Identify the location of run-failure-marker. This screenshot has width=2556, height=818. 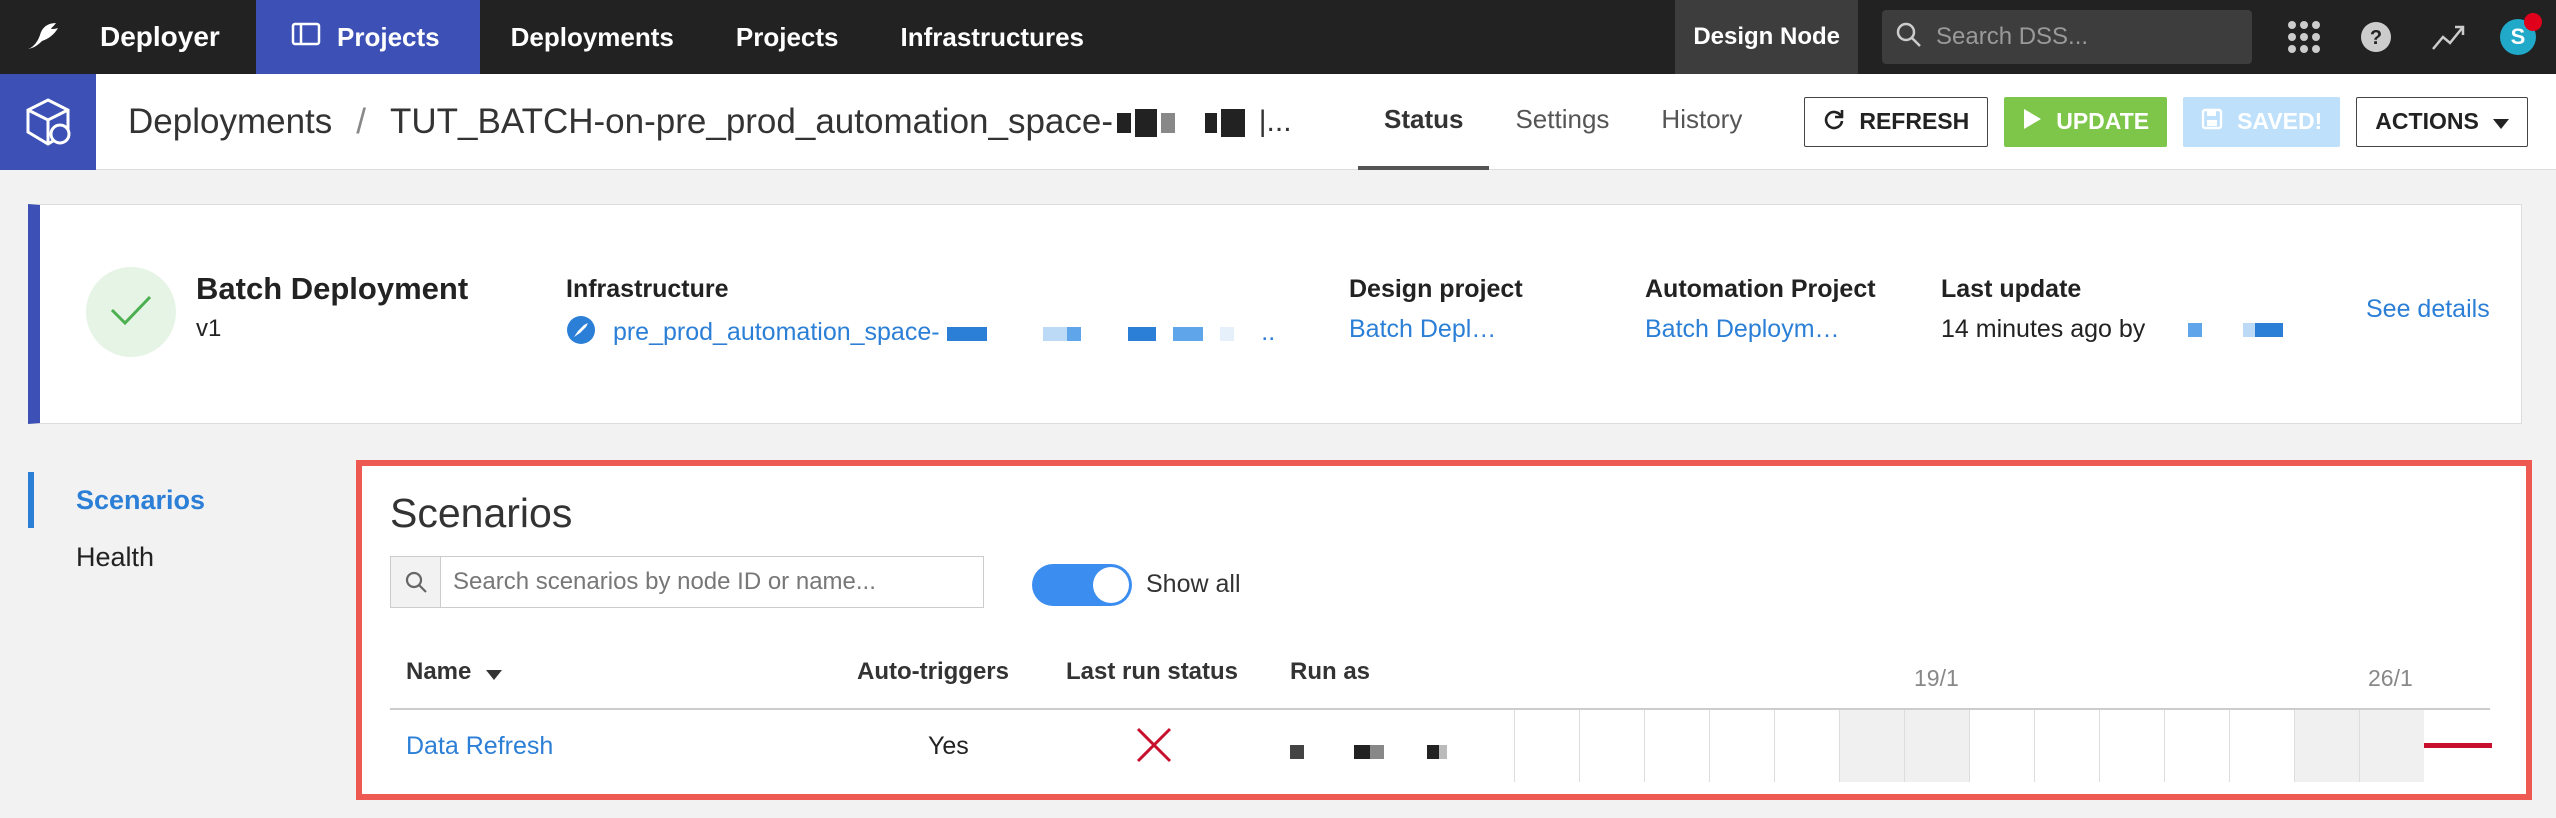
(2458, 745).